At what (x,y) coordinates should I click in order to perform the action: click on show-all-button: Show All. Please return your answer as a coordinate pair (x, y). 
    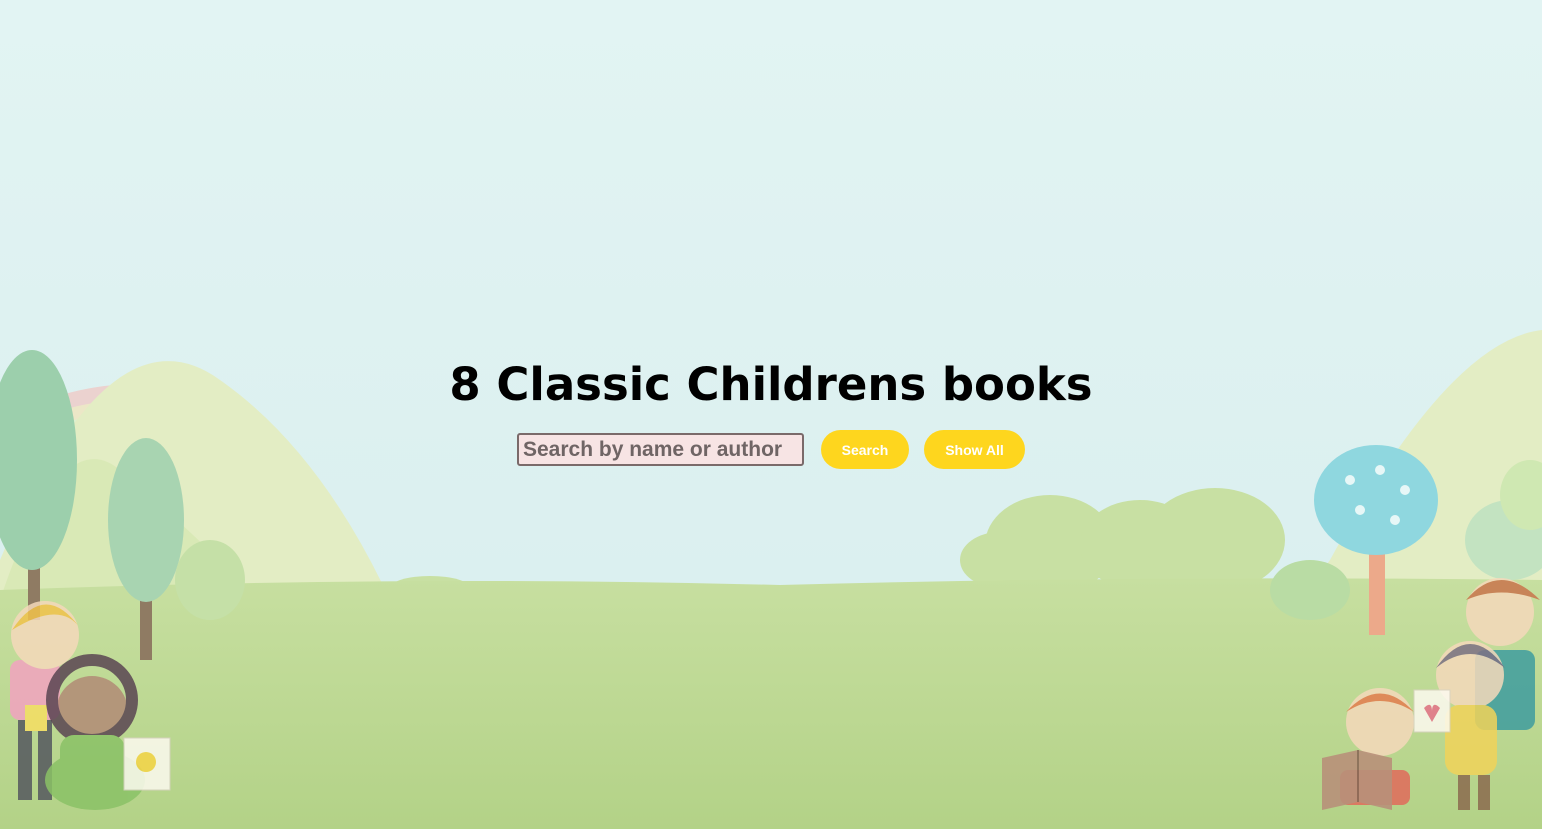
    Looking at the image, I should click on (974, 449).